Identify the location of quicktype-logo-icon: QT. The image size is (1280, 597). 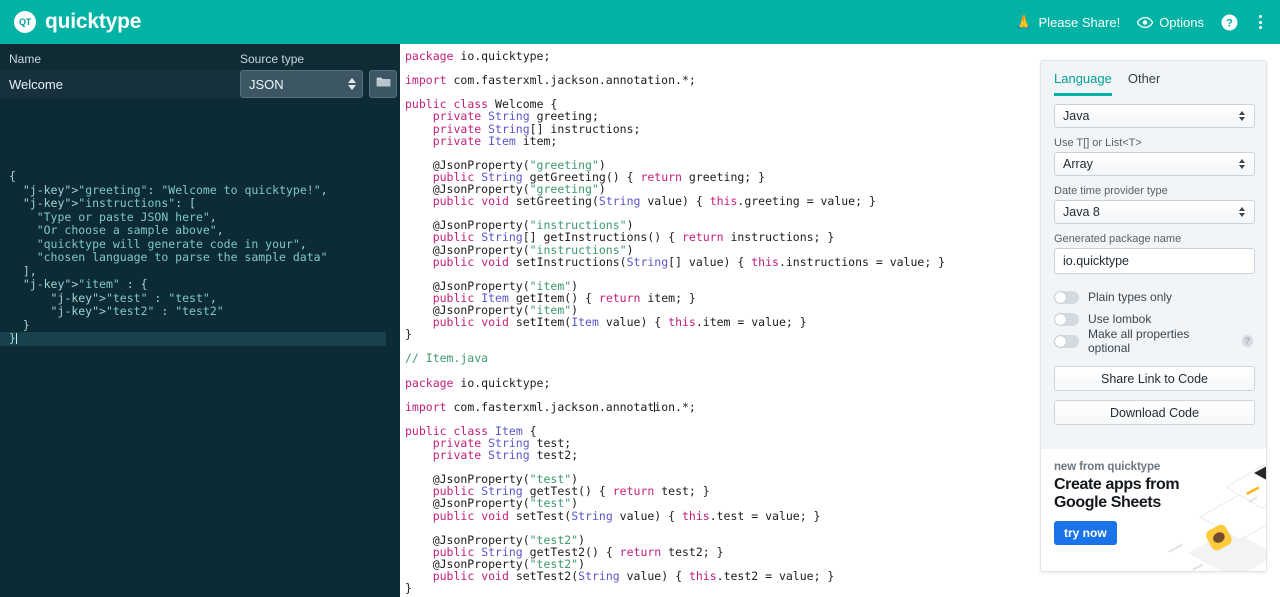
(25, 22).